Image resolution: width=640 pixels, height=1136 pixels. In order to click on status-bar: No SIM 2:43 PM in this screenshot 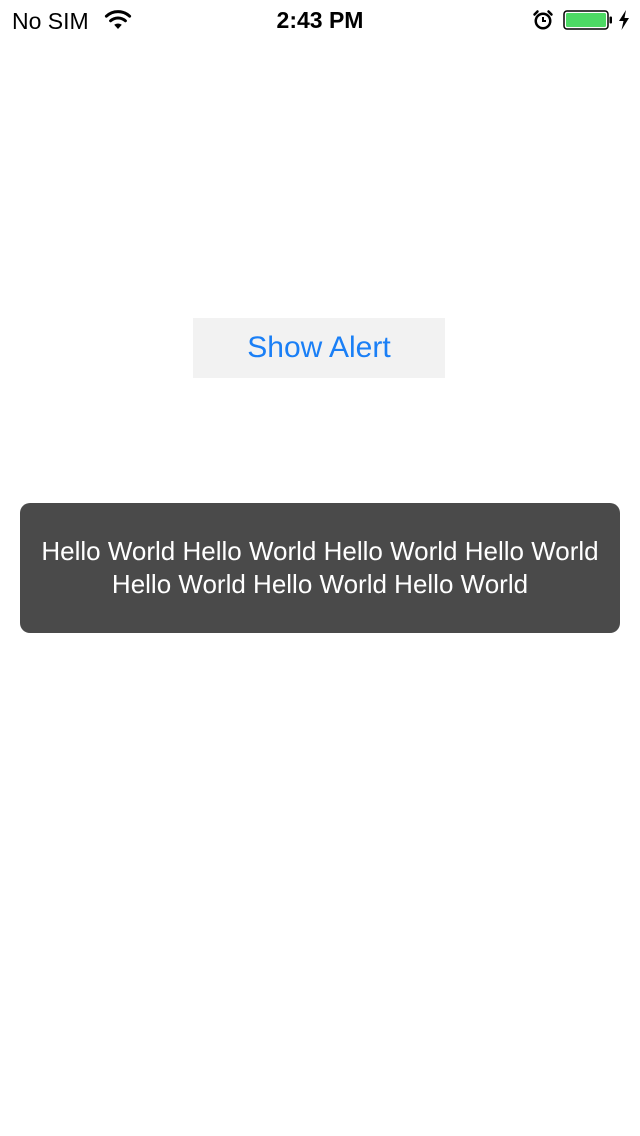, I will do `click(320, 20)`.